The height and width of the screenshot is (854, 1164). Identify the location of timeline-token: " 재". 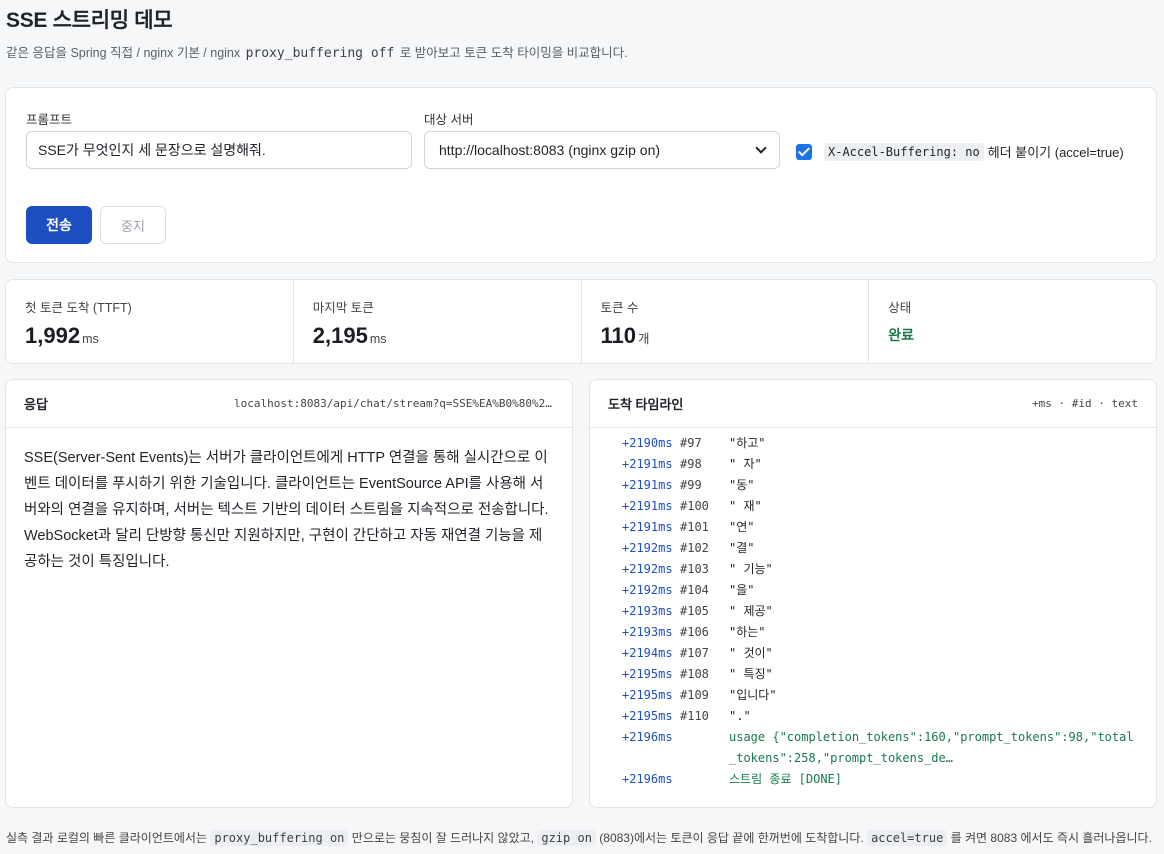
(745, 506).